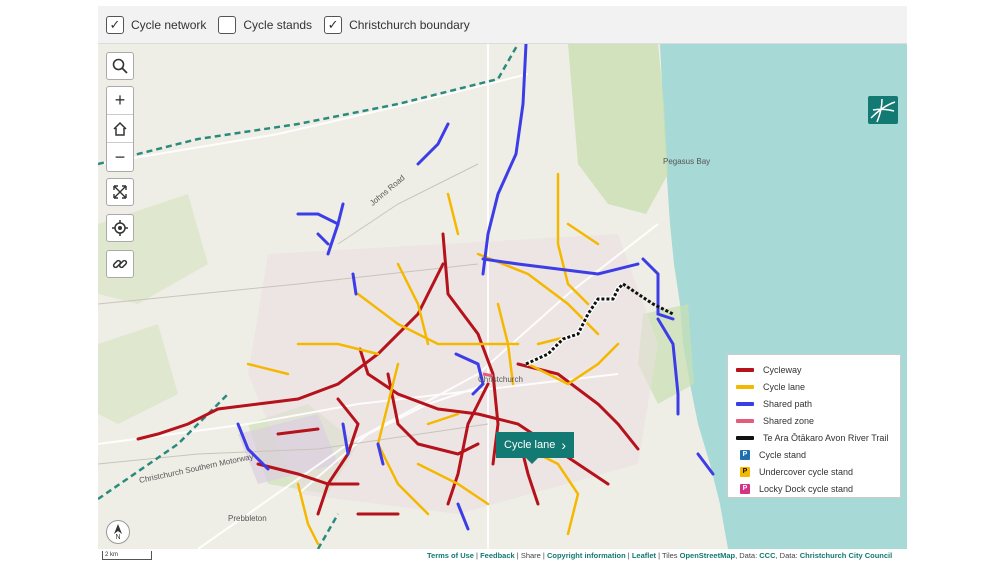 The height and width of the screenshot is (565, 1003). I want to click on link-icon, so click(120, 264).